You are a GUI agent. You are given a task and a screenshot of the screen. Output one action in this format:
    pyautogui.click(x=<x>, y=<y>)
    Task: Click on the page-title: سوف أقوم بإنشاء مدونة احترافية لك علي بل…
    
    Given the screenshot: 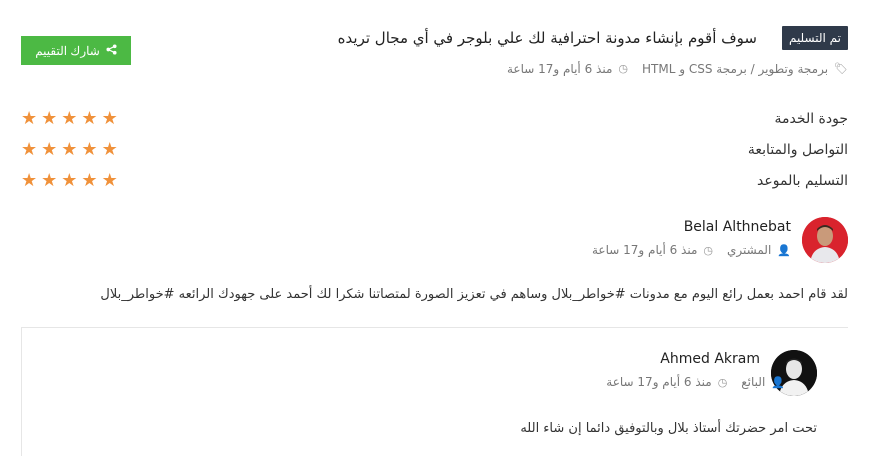 What is the action you would take?
    pyautogui.click(x=547, y=38)
    